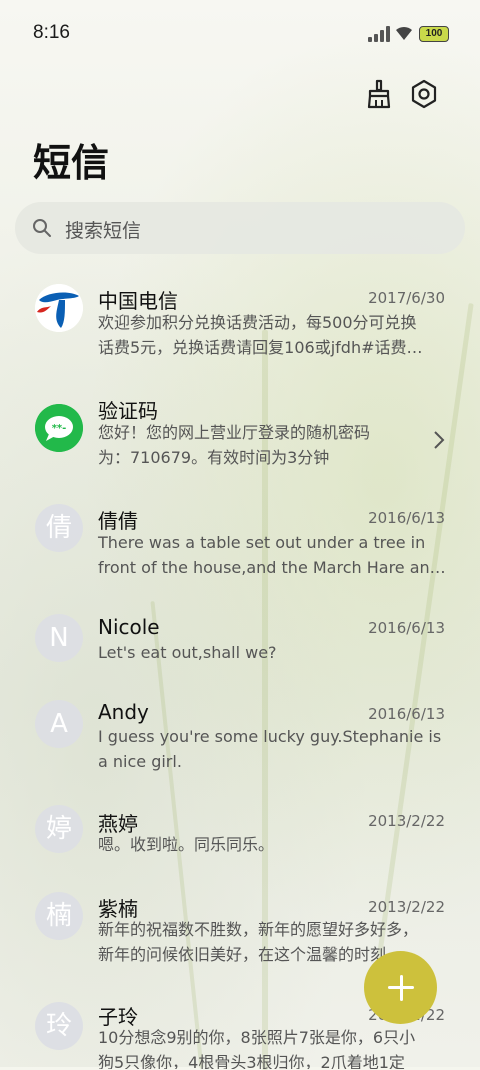 This screenshot has height=1070, width=480. Describe the element at coordinates (59, 638) in the screenshot. I see `avatar: N` at that location.